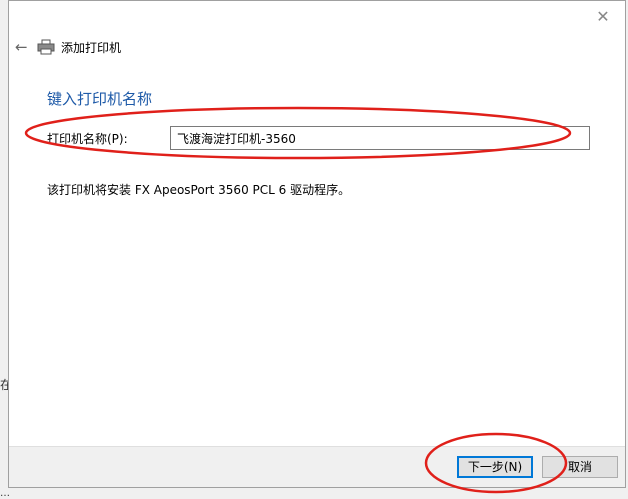  Describe the element at coordinates (603, 17) in the screenshot. I see `close-icon: ✕` at that location.